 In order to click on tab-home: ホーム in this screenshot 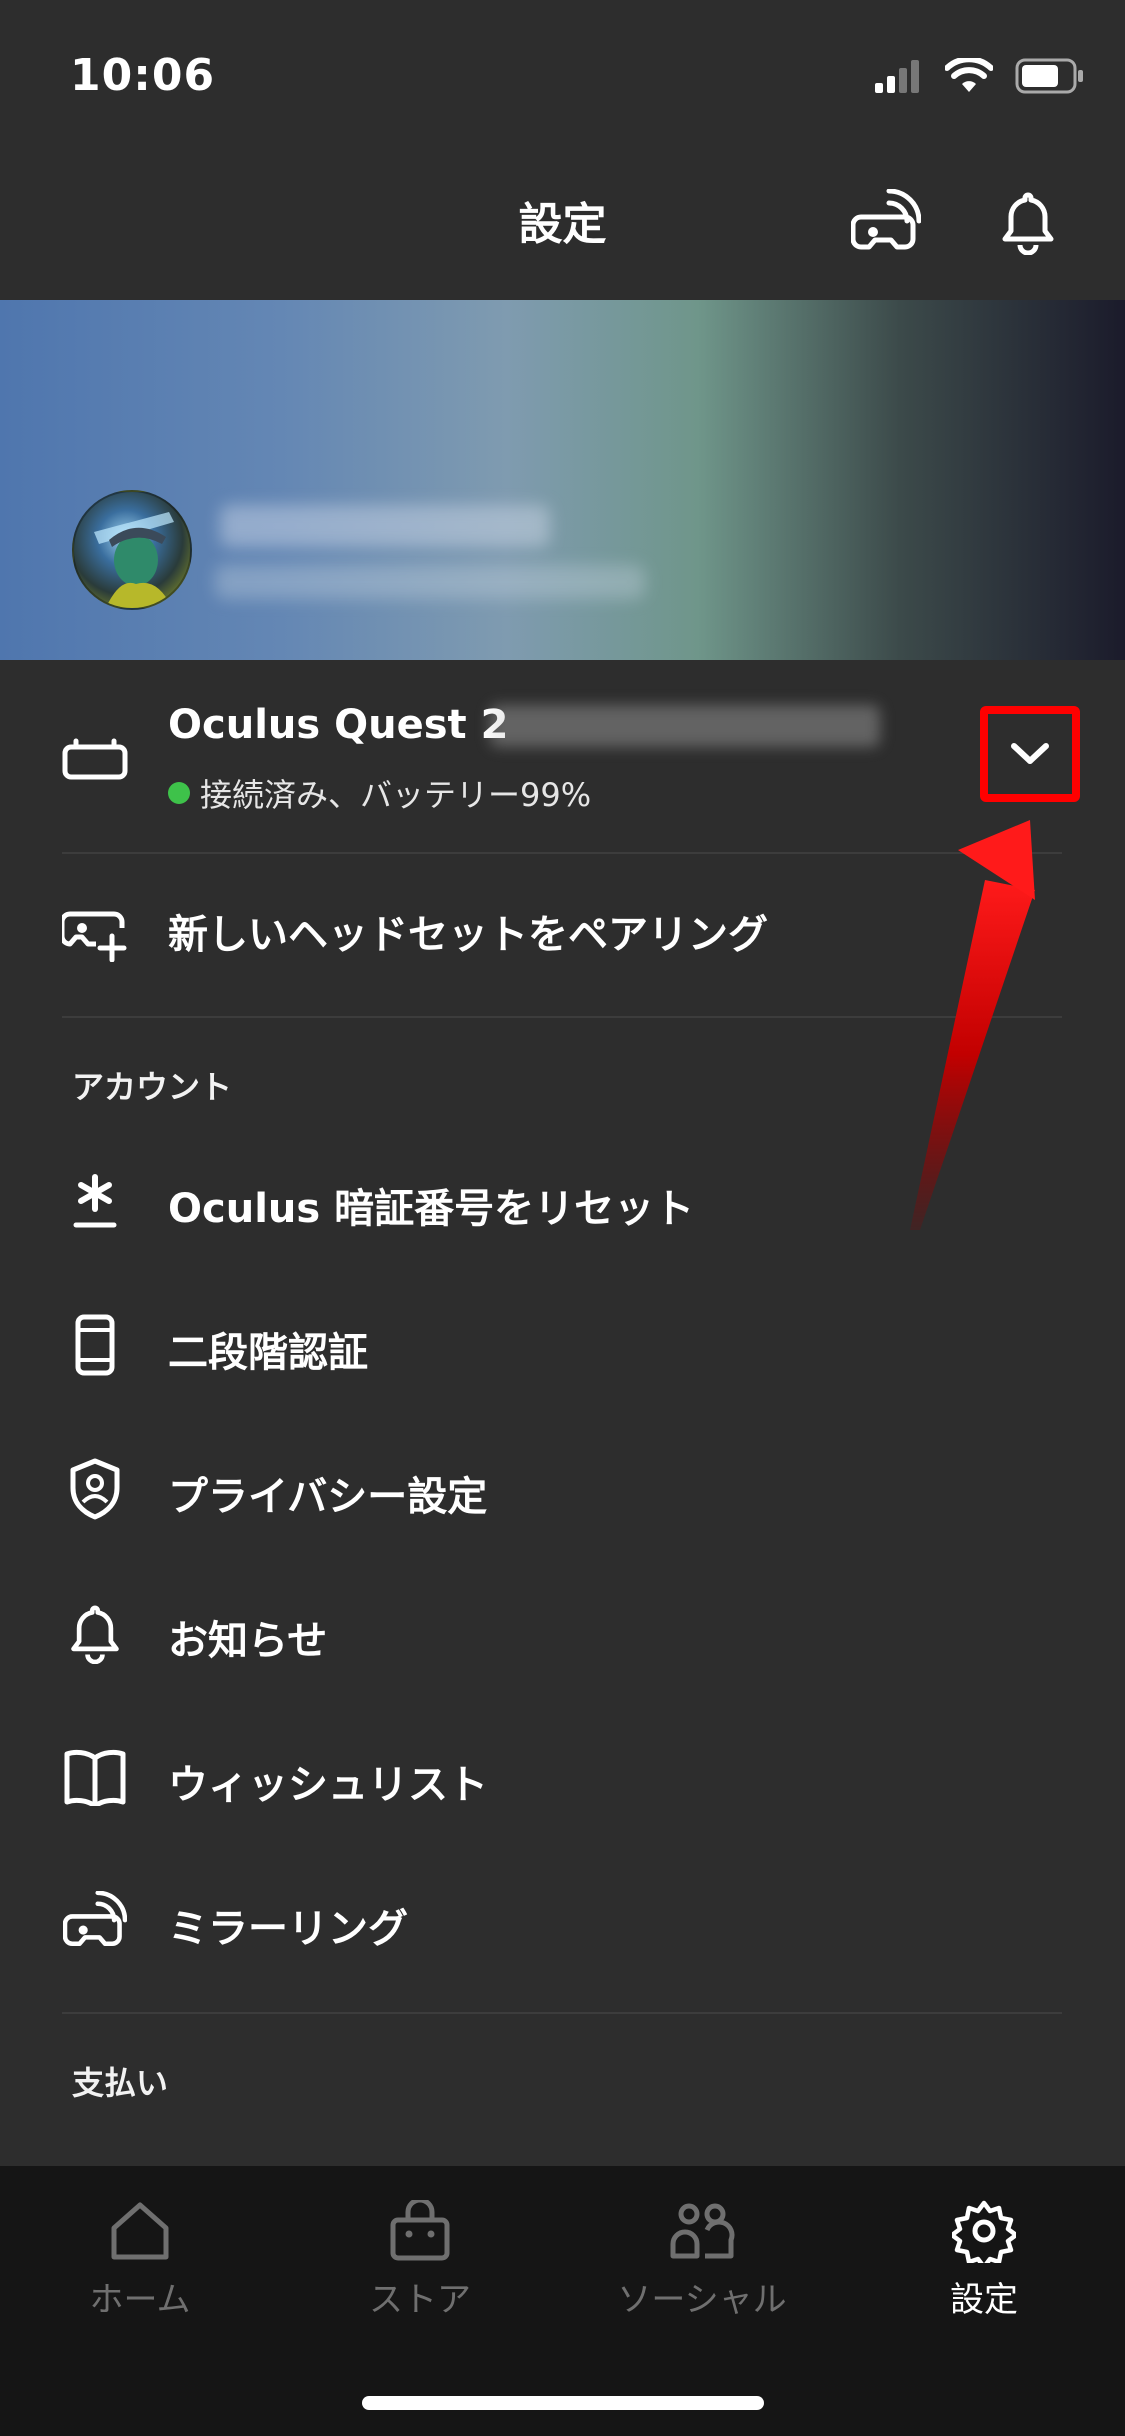, I will do `click(140, 2258)`.